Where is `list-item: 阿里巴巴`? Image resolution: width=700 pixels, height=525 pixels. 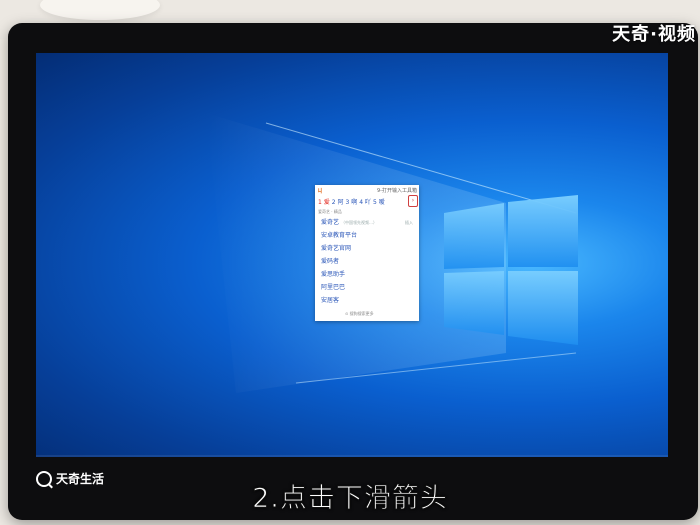
list-item: 阿里巴巴 is located at coordinates (368, 287).